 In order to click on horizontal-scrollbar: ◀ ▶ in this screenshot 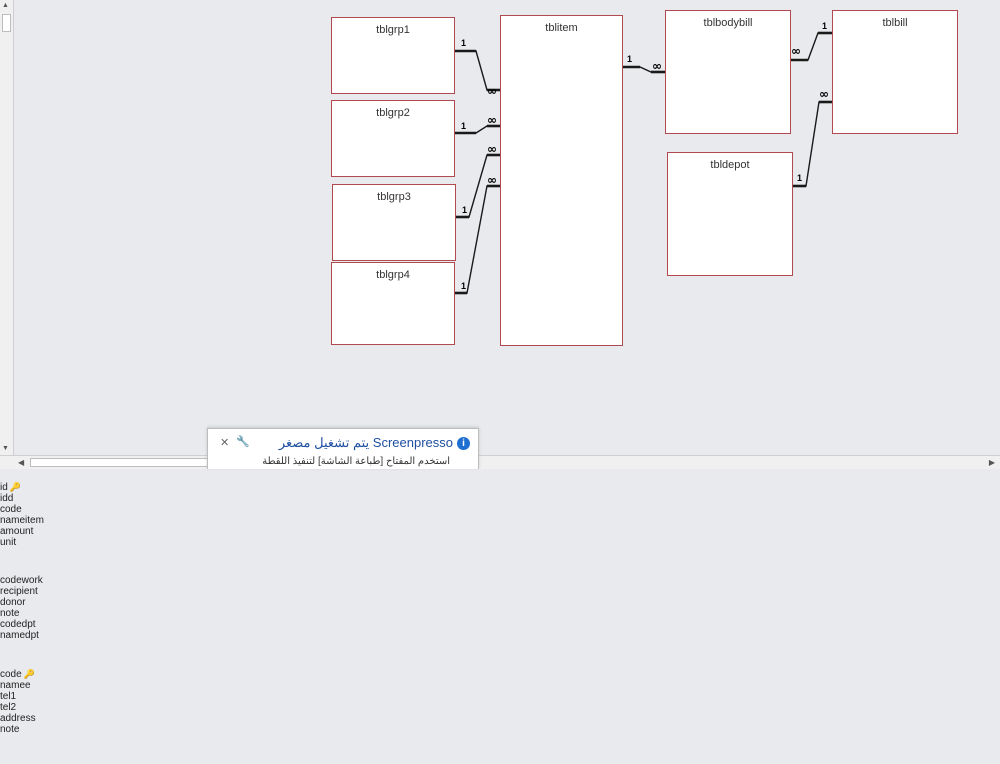, I will do `click(500, 462)`.